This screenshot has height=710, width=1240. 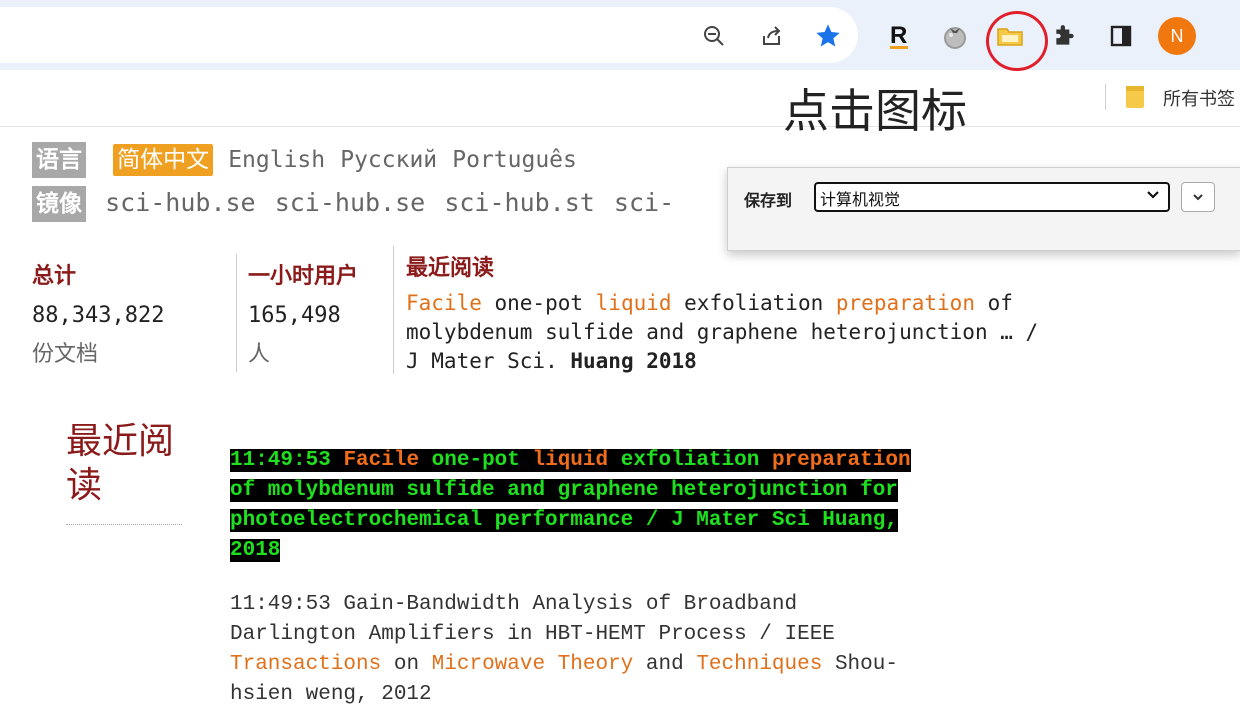 I want to click on annotation-text: 点击图标, so click(x=875, y=111).